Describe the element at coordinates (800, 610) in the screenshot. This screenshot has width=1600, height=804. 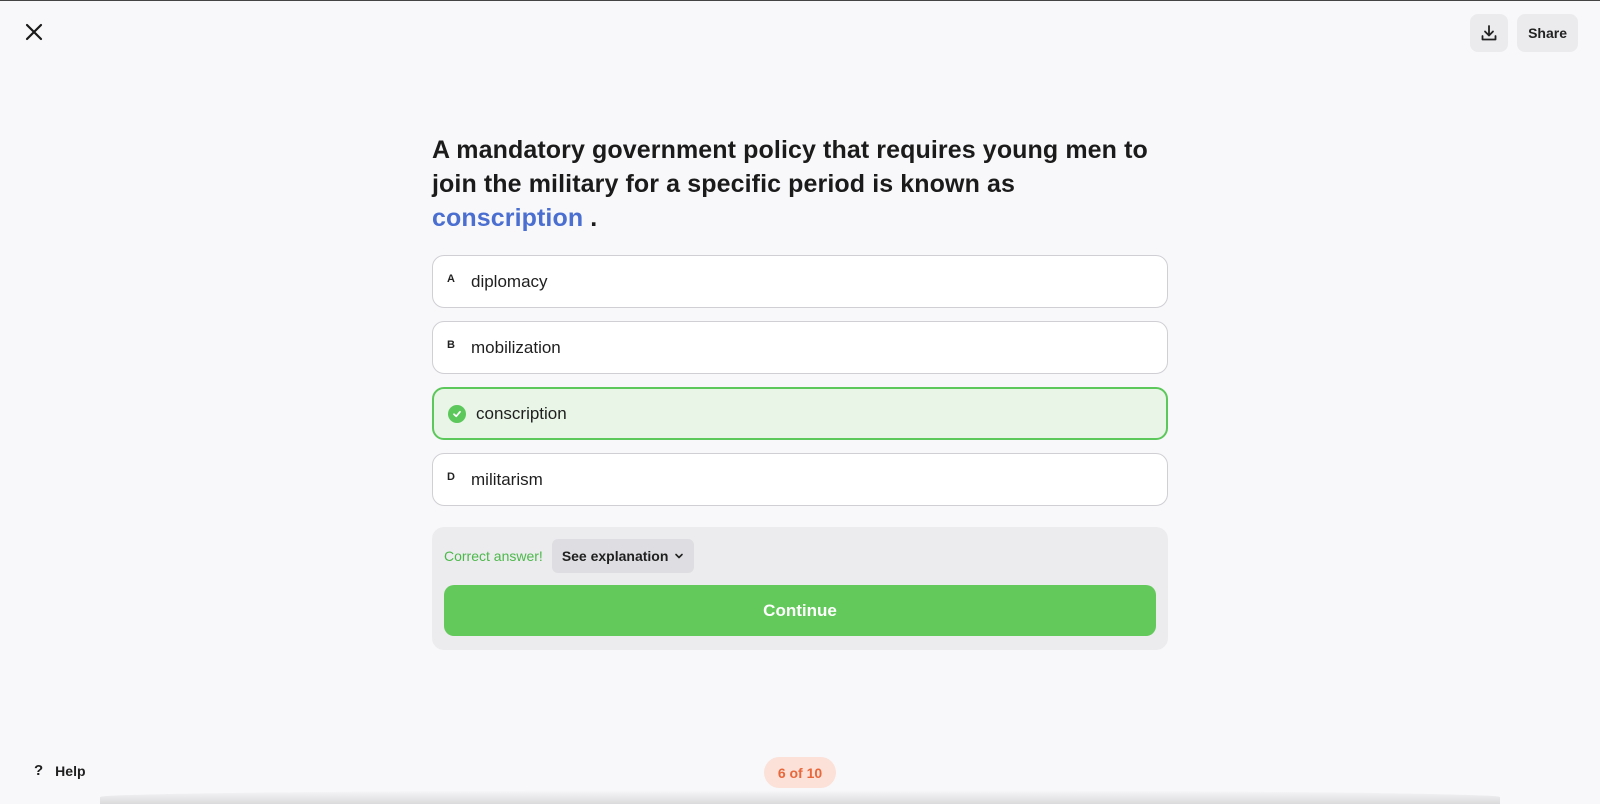
I see `continue-button: Continue` at that location.